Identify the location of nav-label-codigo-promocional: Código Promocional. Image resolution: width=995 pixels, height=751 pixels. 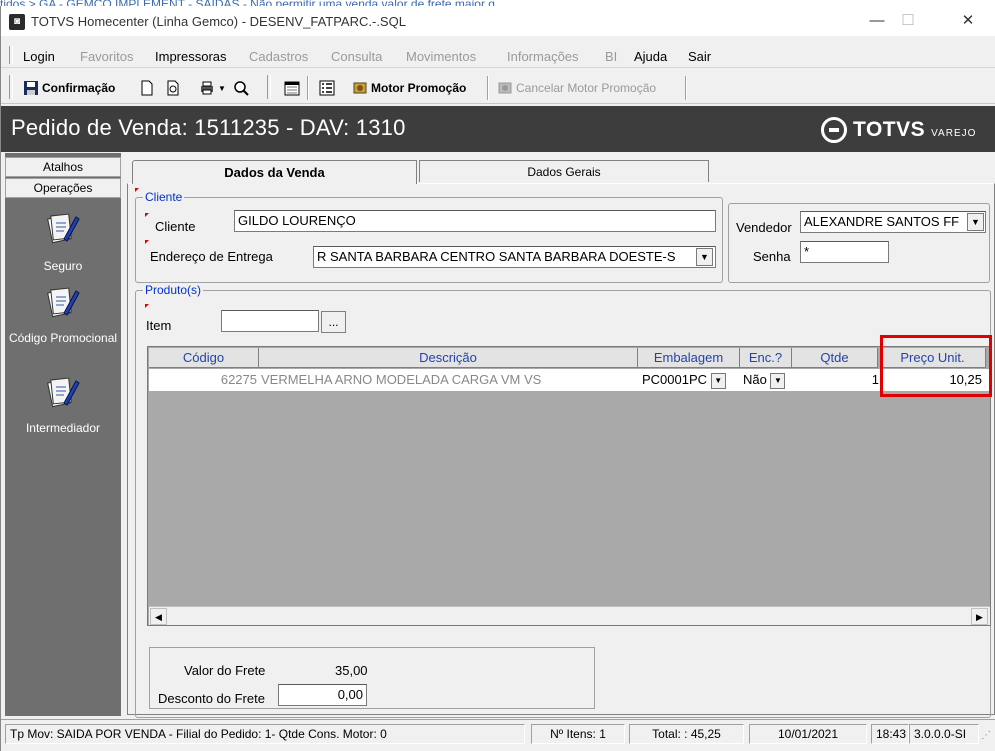
(63, 338).